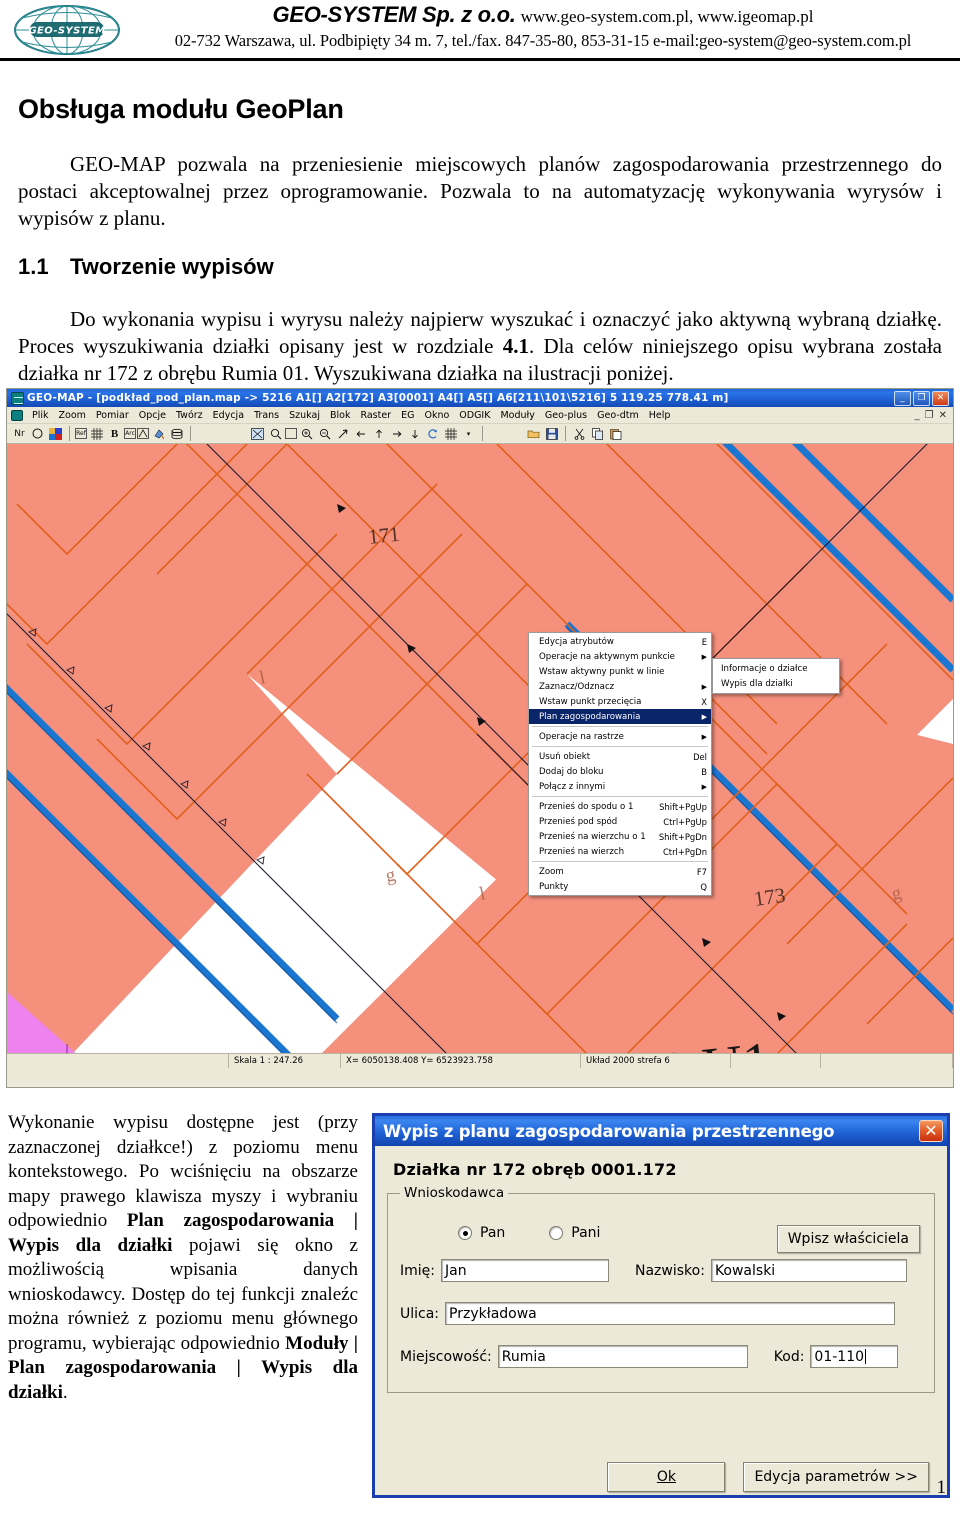 The image size is (960, 1521). I want to click on radio-pani-dot, so click(556, 1233).